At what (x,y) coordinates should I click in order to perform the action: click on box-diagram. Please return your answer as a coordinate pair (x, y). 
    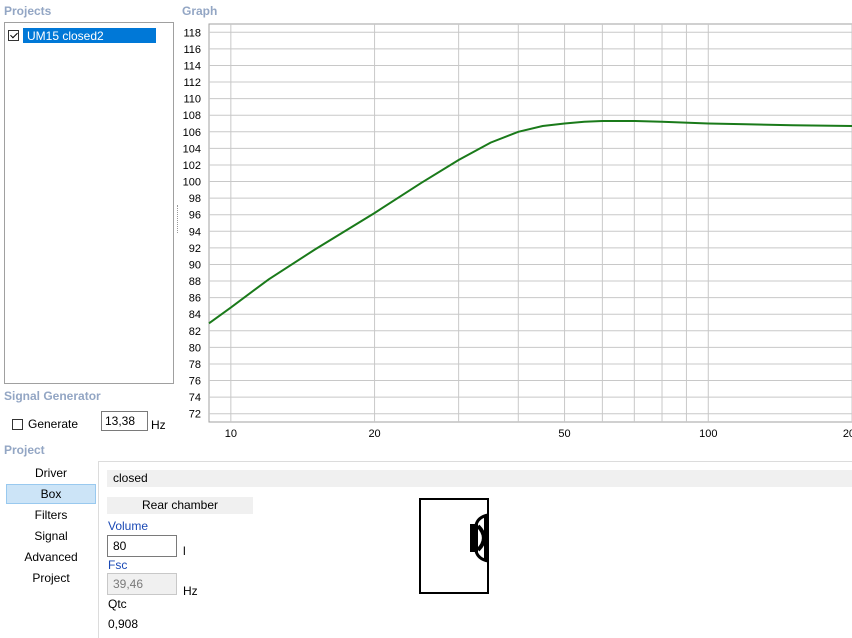
    Looking at the image, I should click on (454, 546).